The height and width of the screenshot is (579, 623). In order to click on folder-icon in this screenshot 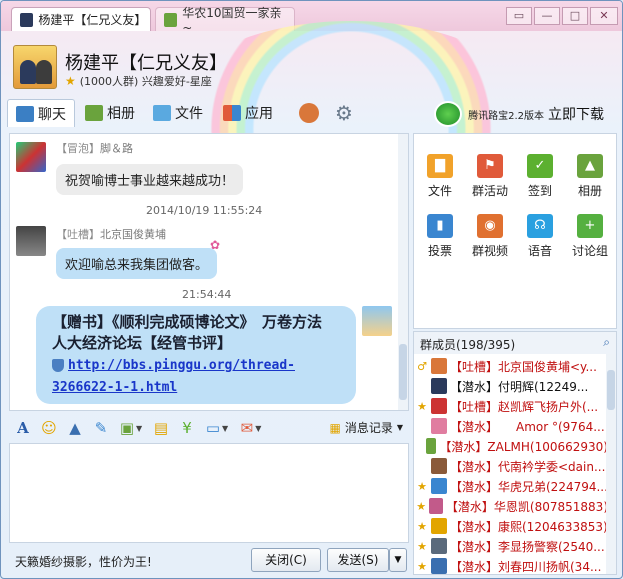, I will do `click(162, 113)`.